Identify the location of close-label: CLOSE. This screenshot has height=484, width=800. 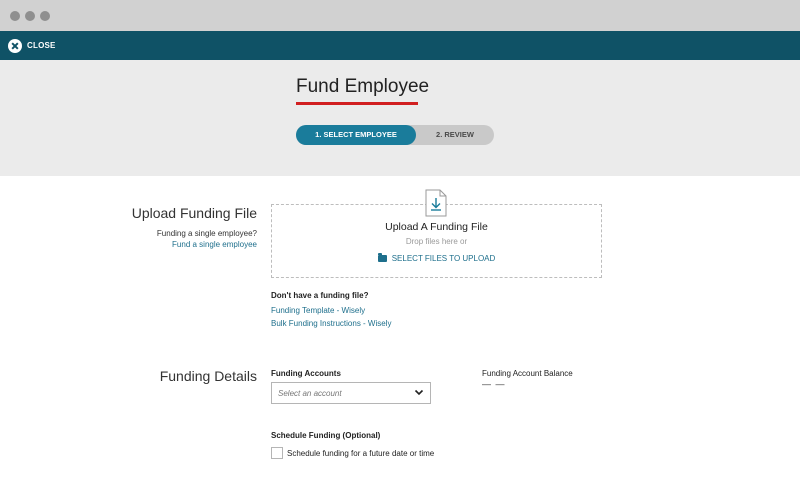
(41, 45).